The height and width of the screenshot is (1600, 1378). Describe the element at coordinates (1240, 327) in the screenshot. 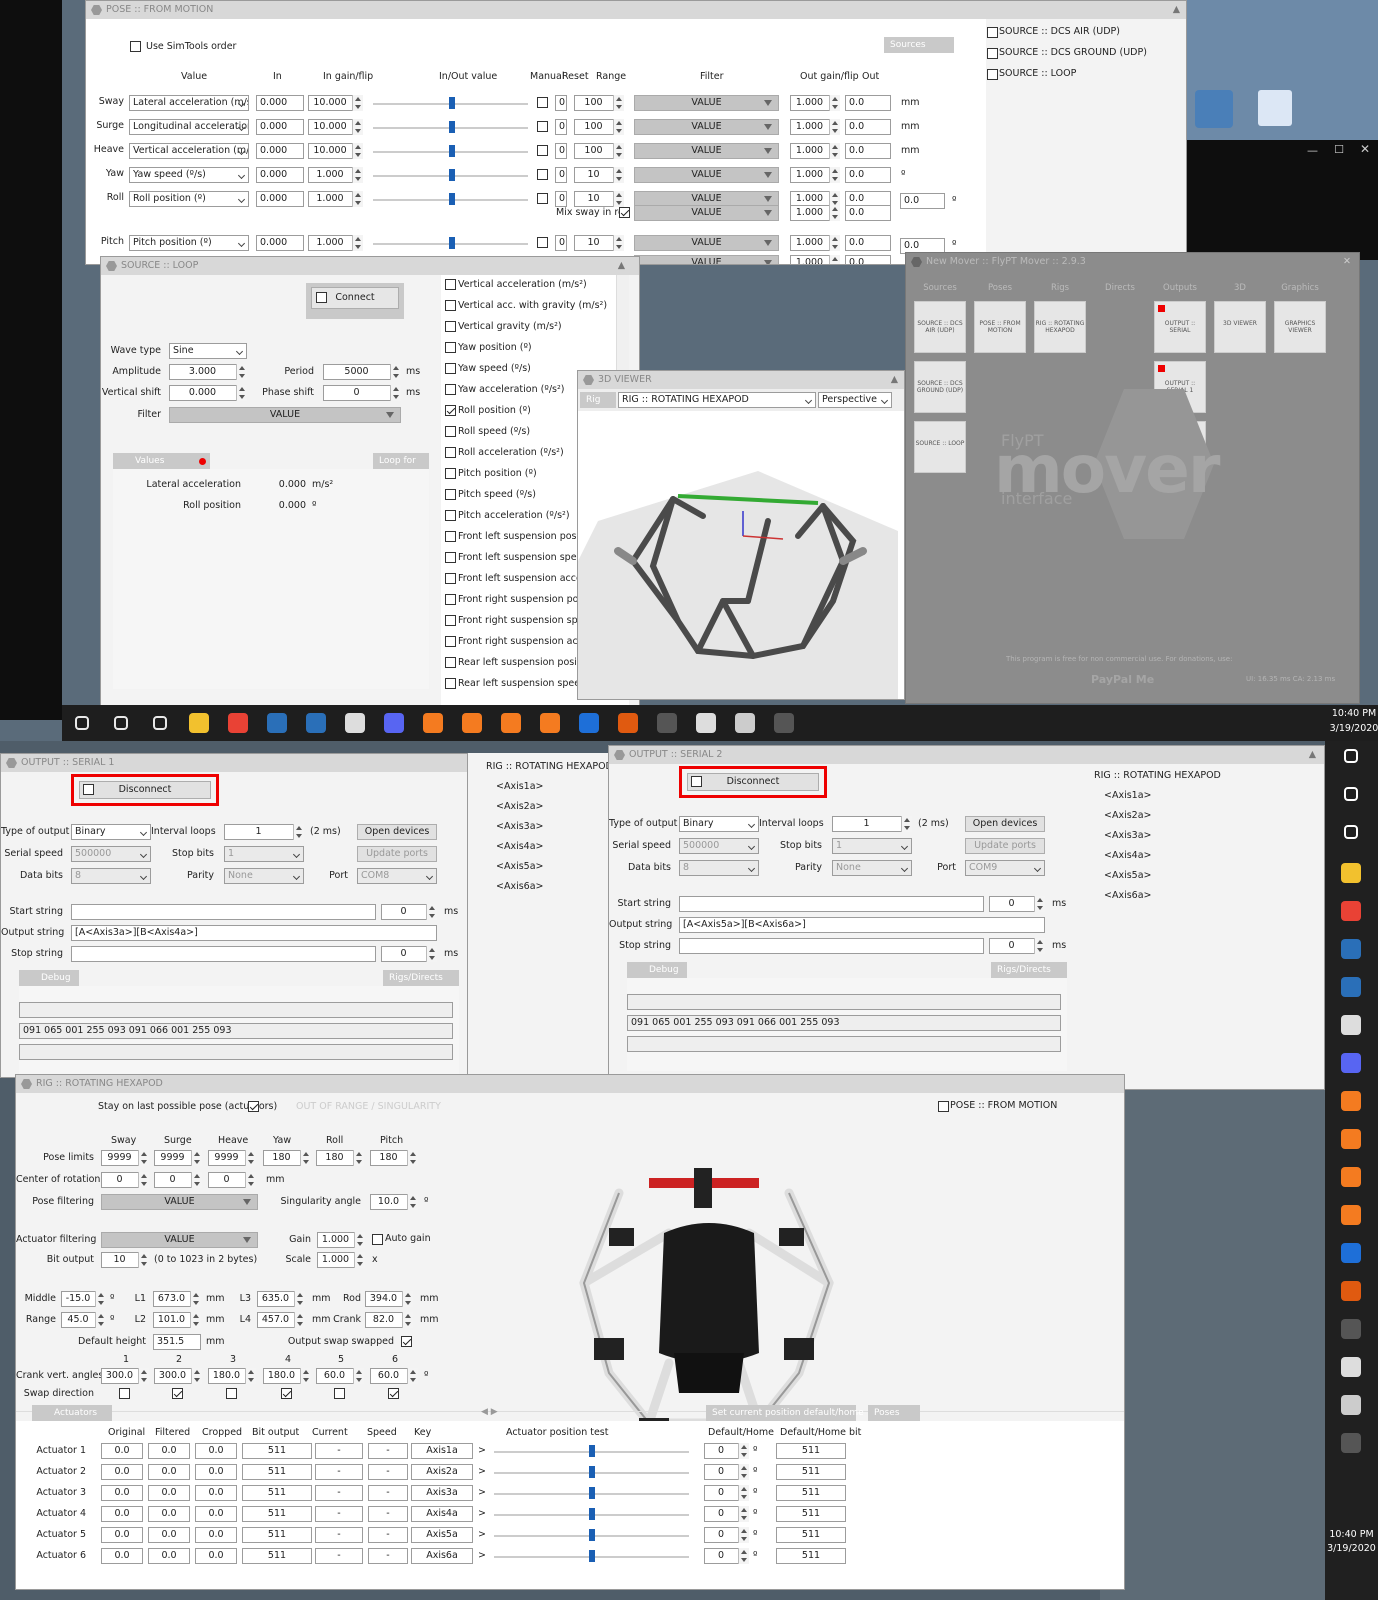

I see `mover-tile: 3D VIEWER` at that location.